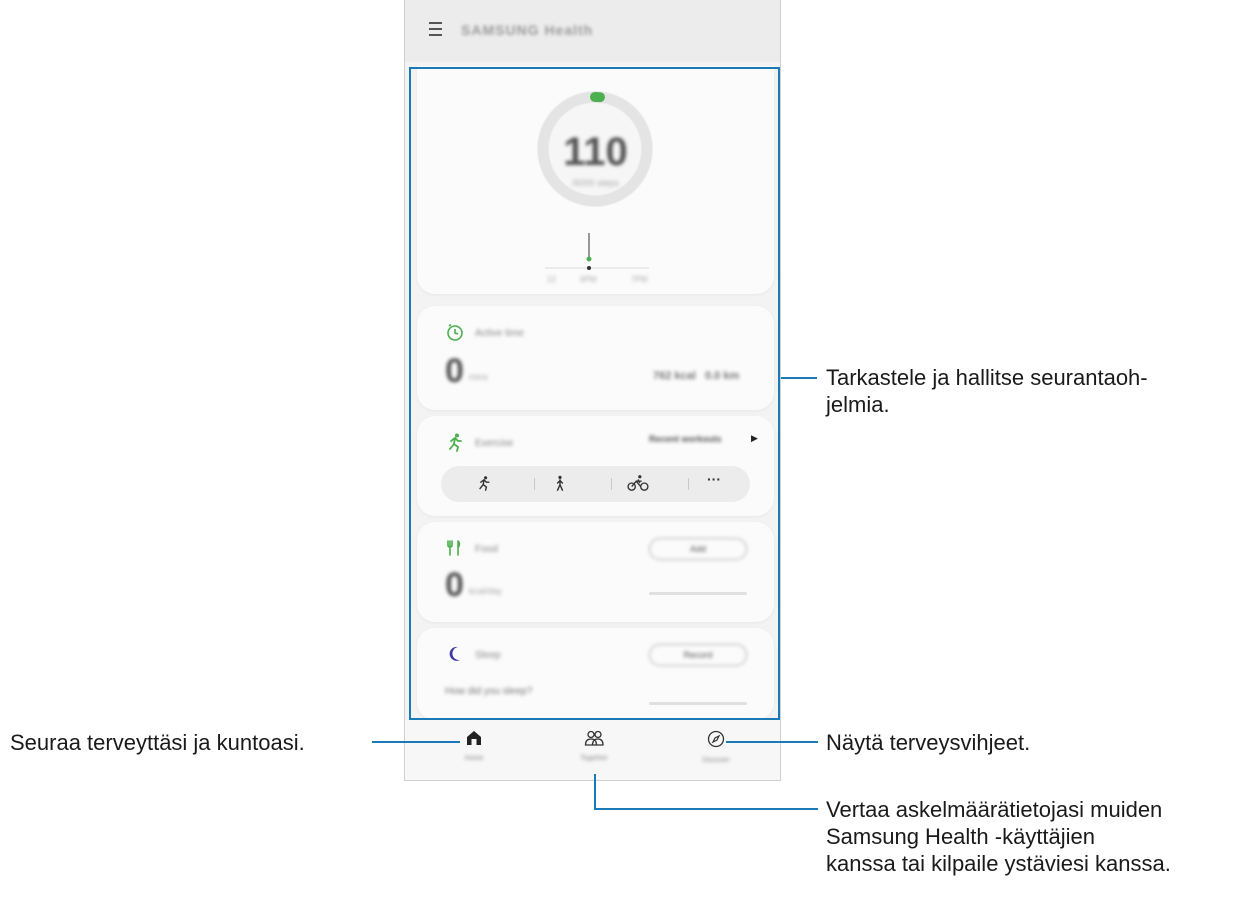 This screenshot has height=899, width=1246. What do you see at coordinates (772, 742) in the screenshot?
I see `discover-callout-line` at bounding box center [772, 742].